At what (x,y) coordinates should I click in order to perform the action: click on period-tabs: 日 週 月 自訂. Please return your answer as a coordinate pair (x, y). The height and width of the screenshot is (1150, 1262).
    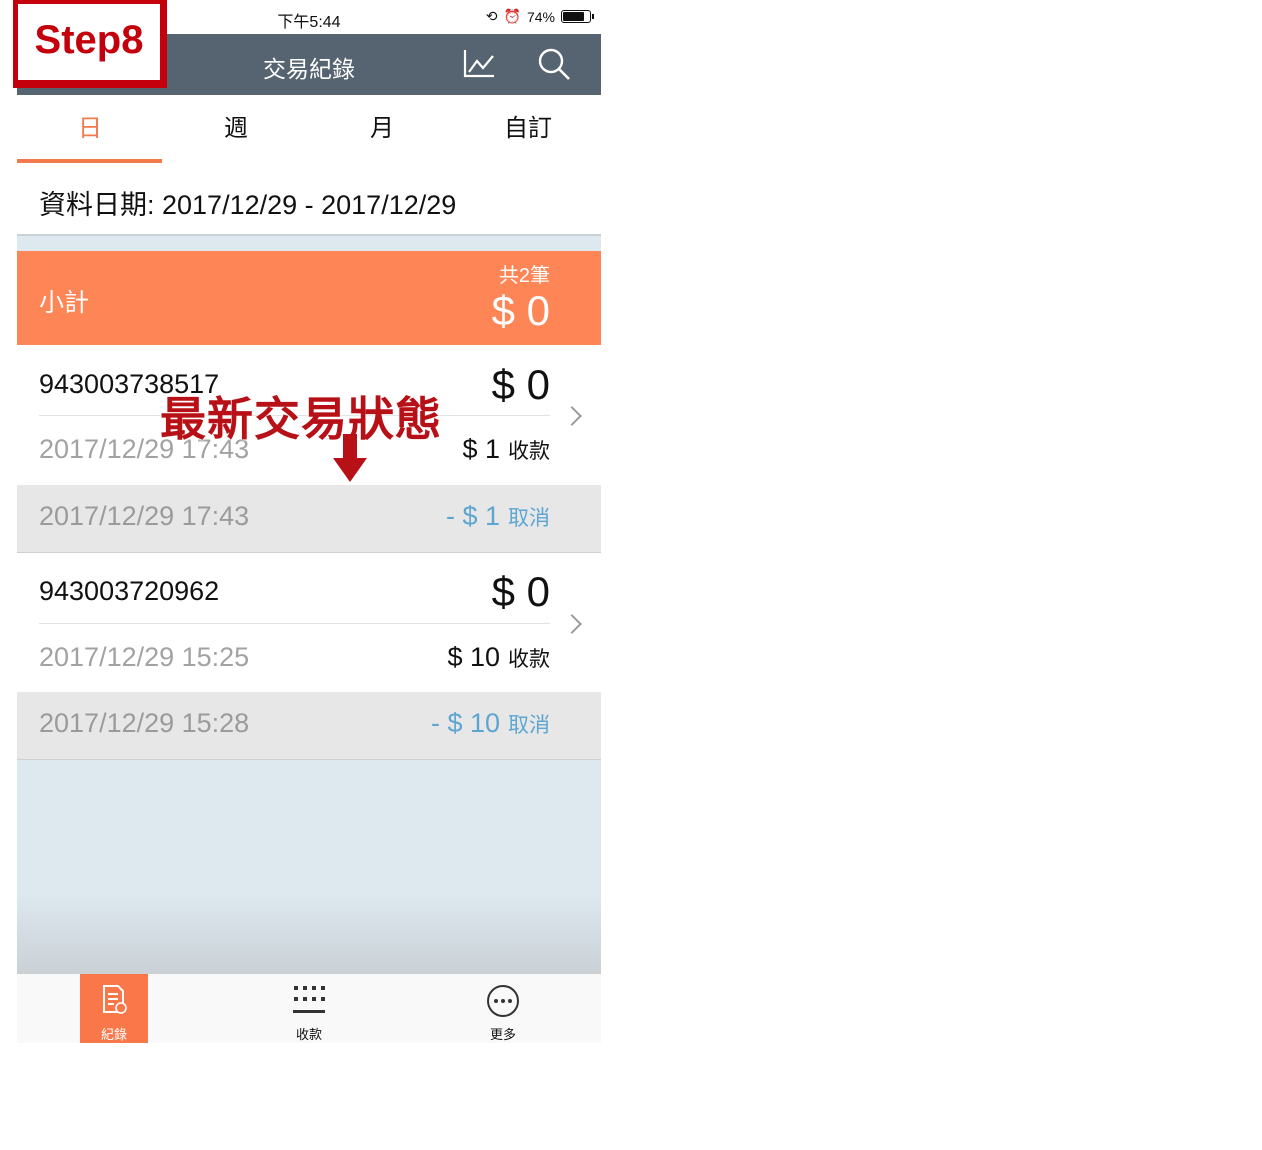
    Looking at the image, I should click on (309, 131).